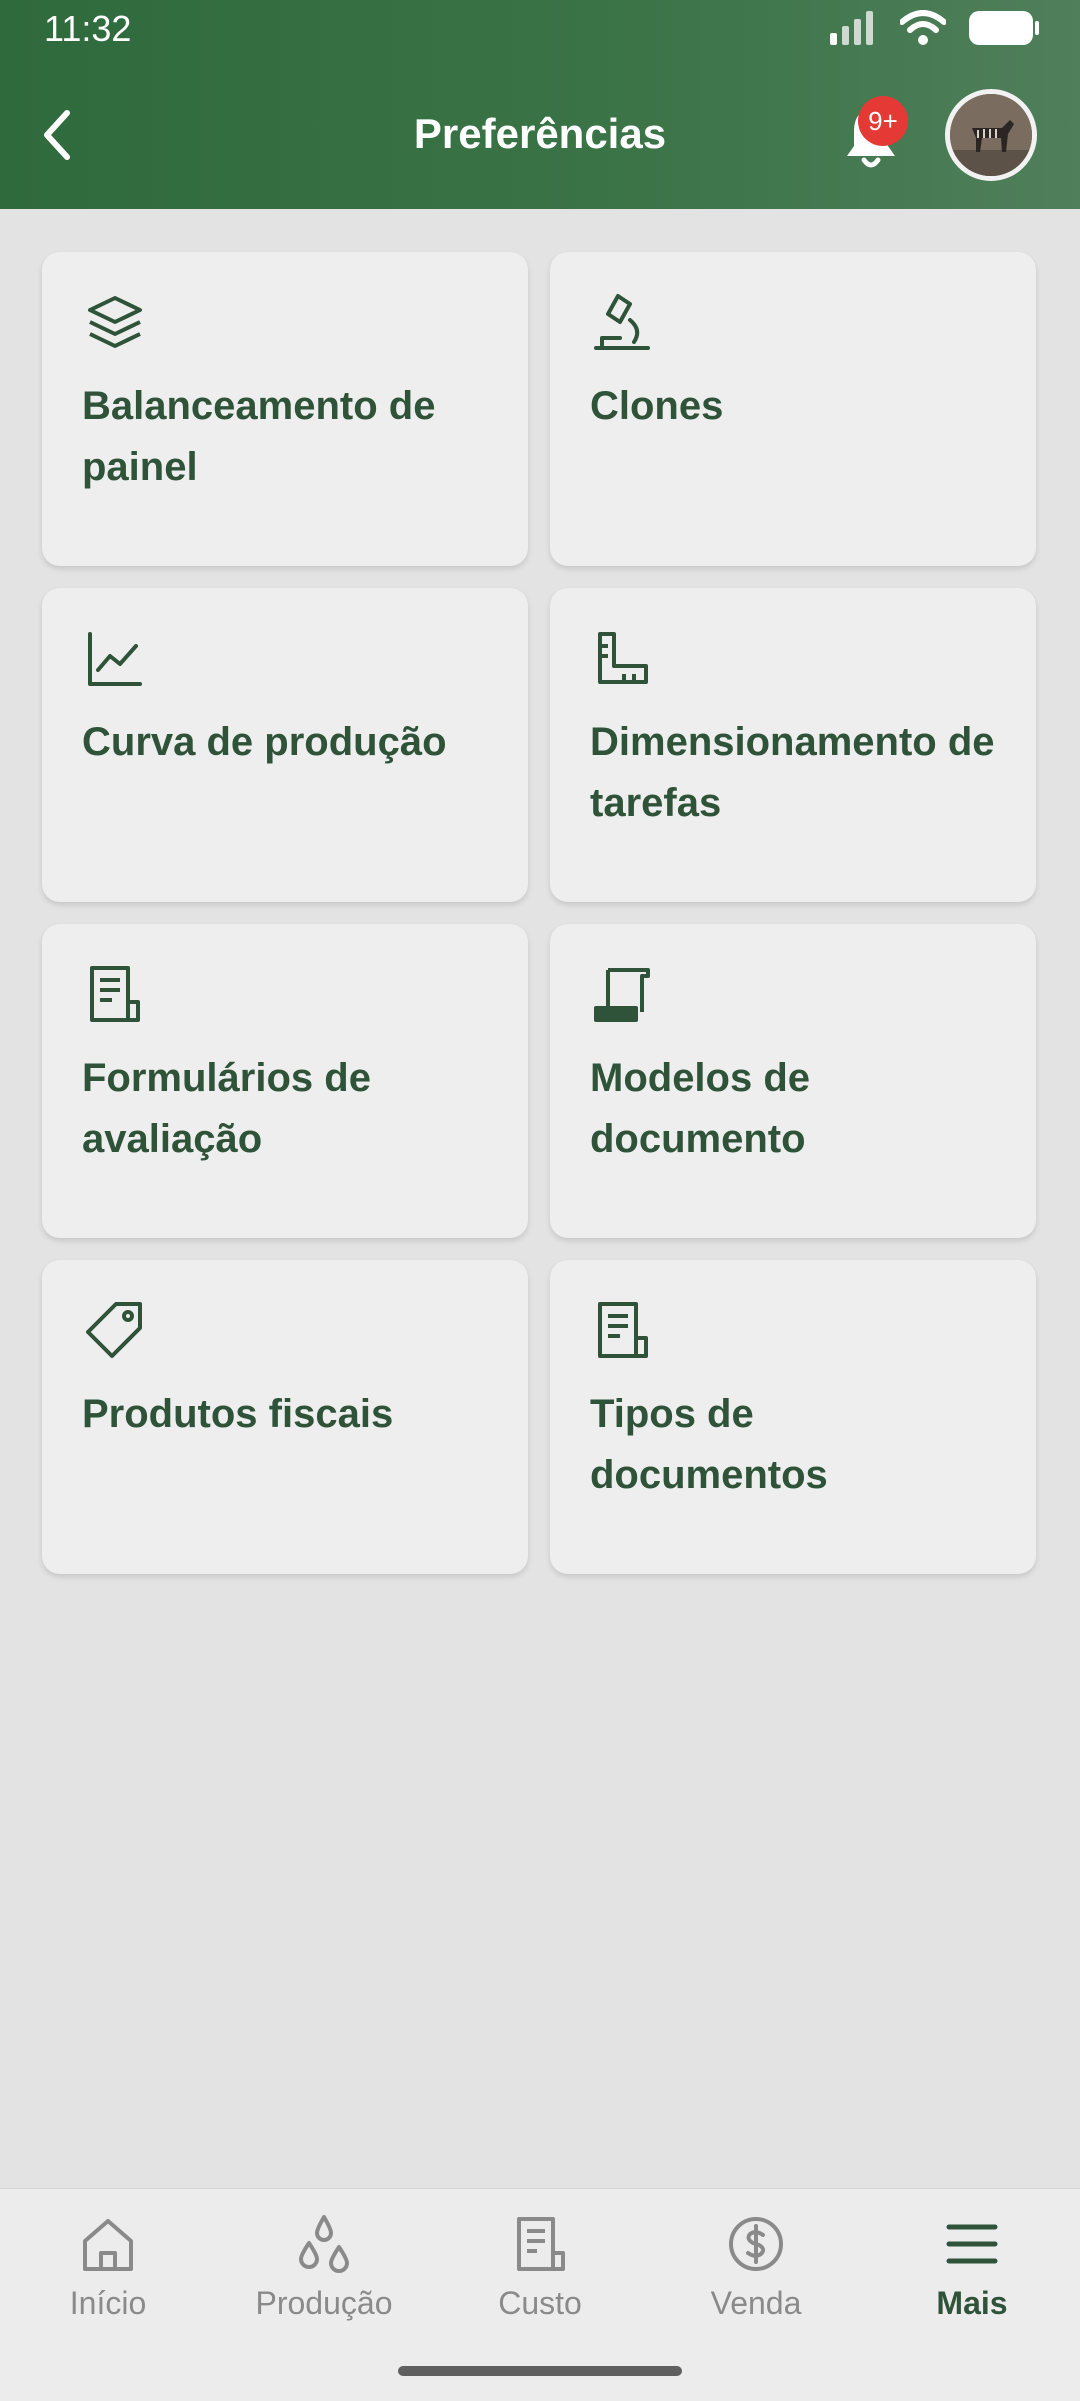 This screenshot has height=2401, width=1080. I want to click on card-label: Produtos fiscais, so click(238, 1414).